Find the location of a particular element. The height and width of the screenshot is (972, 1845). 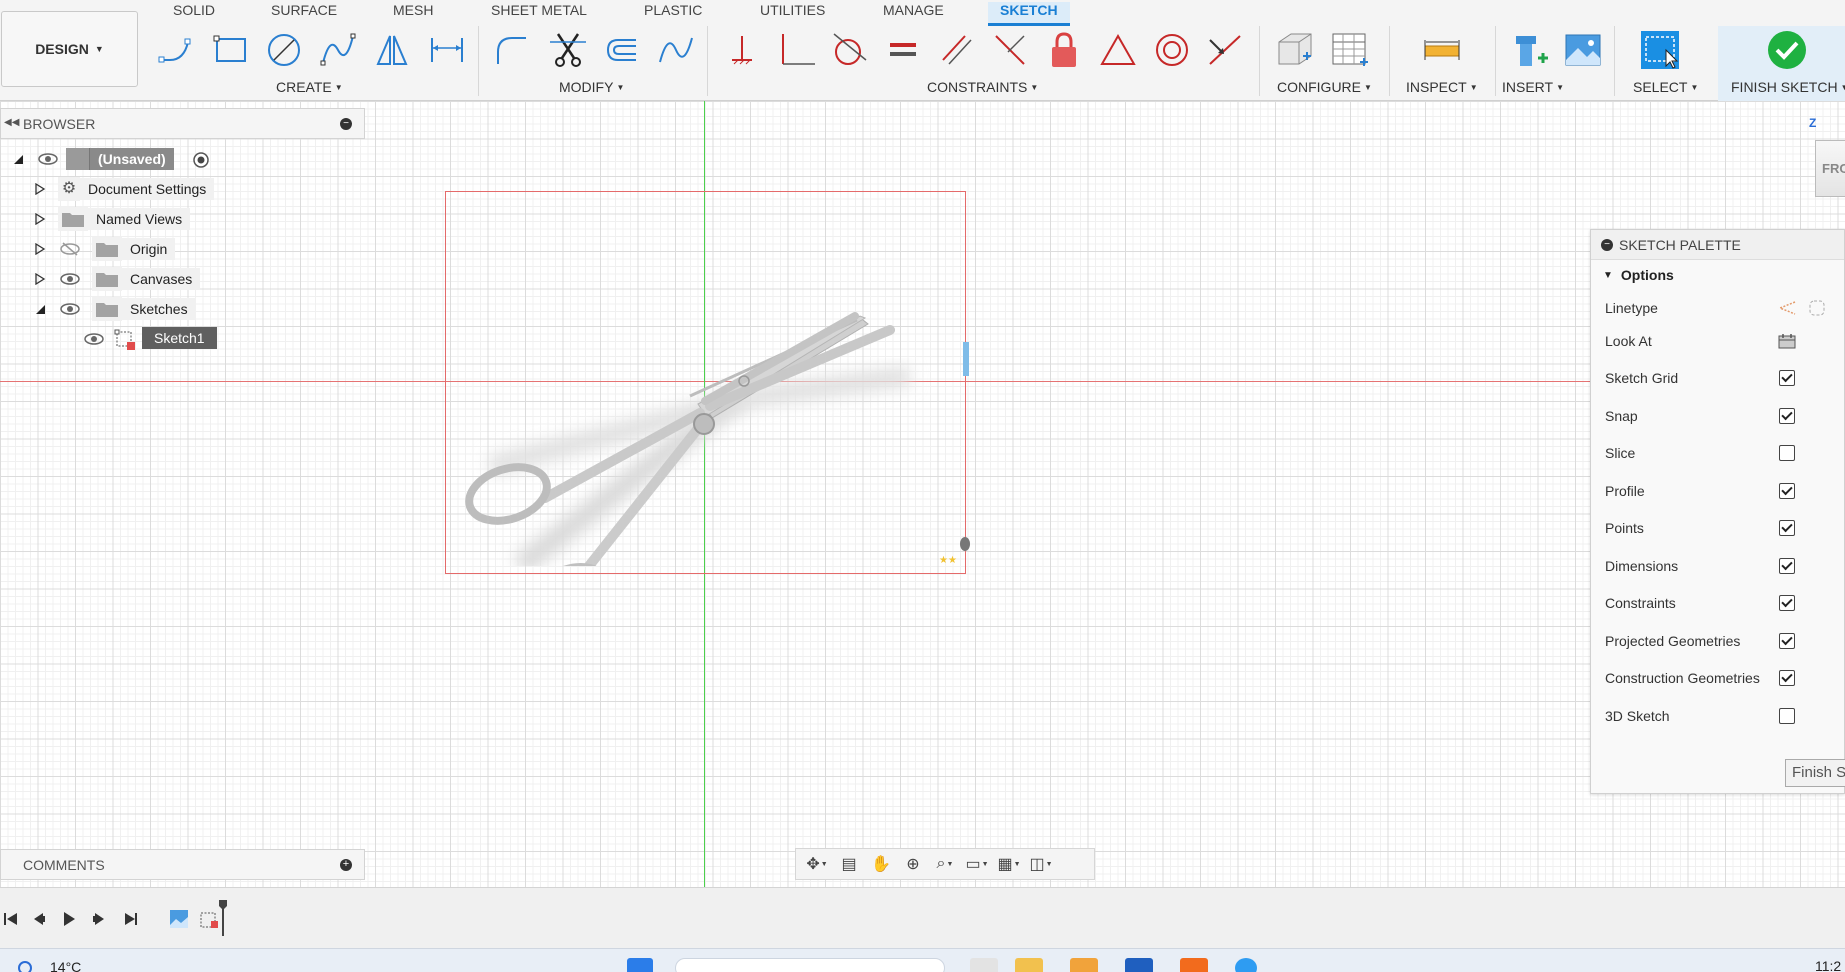

canvas-resize-handle is located at coordinates (966, 359).